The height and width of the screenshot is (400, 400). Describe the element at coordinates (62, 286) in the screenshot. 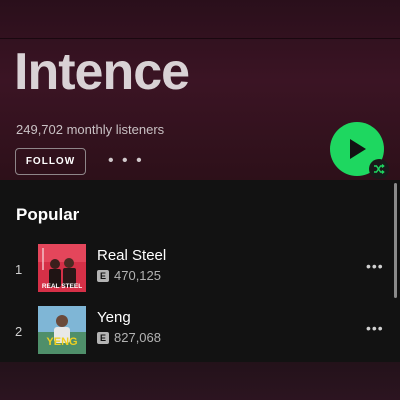

I see `svg-text: REAL STEEL` at that location.